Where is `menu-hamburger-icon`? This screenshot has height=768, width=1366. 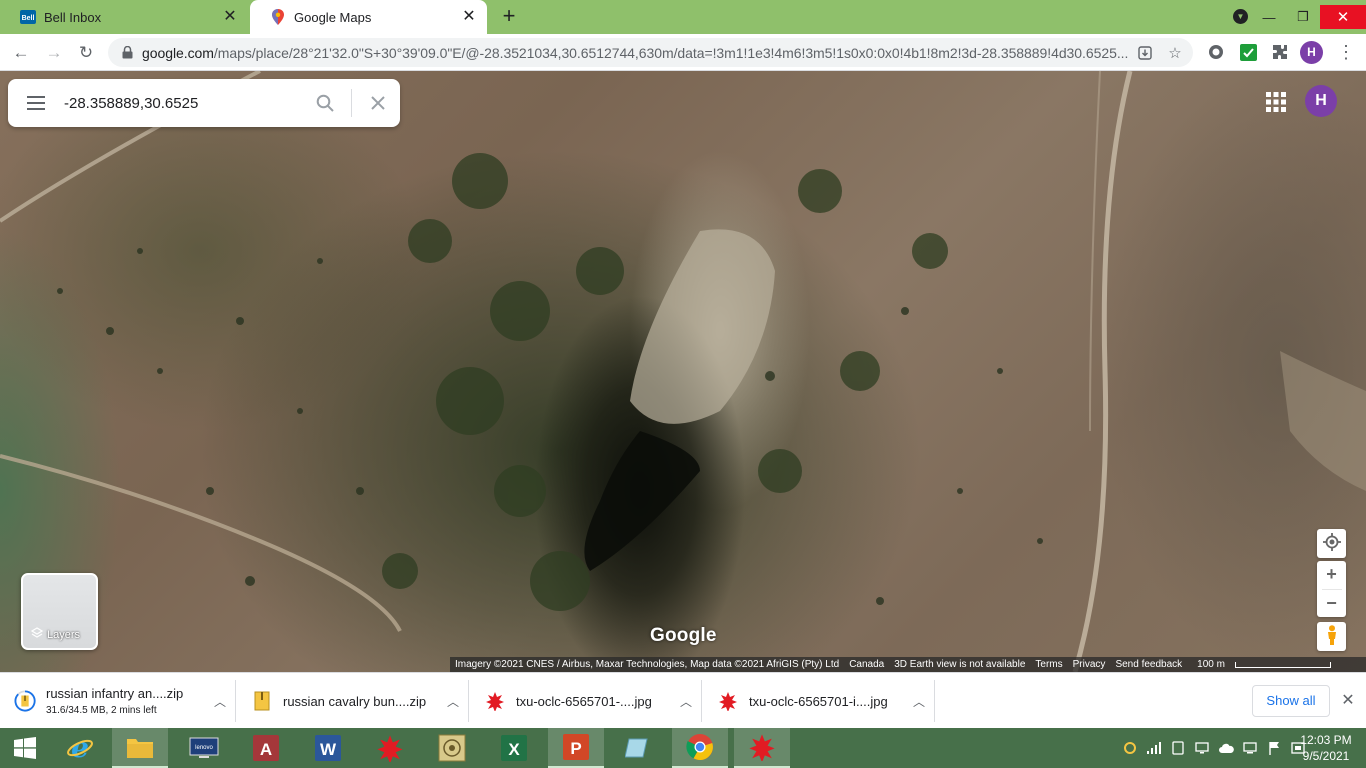 menu-hamburger-icon is located at coordinates (36, 103).